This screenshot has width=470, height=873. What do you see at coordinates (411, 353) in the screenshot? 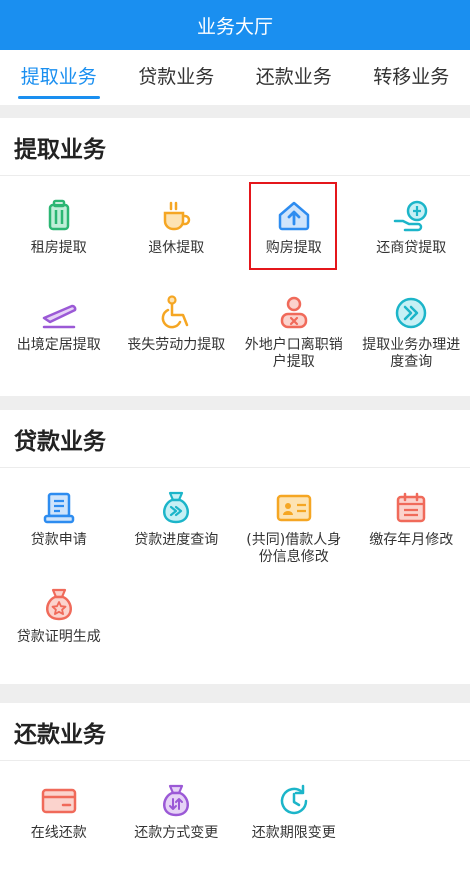
I see `service-label: 提取业务办理进度查询` at bounding box center [411, 353].